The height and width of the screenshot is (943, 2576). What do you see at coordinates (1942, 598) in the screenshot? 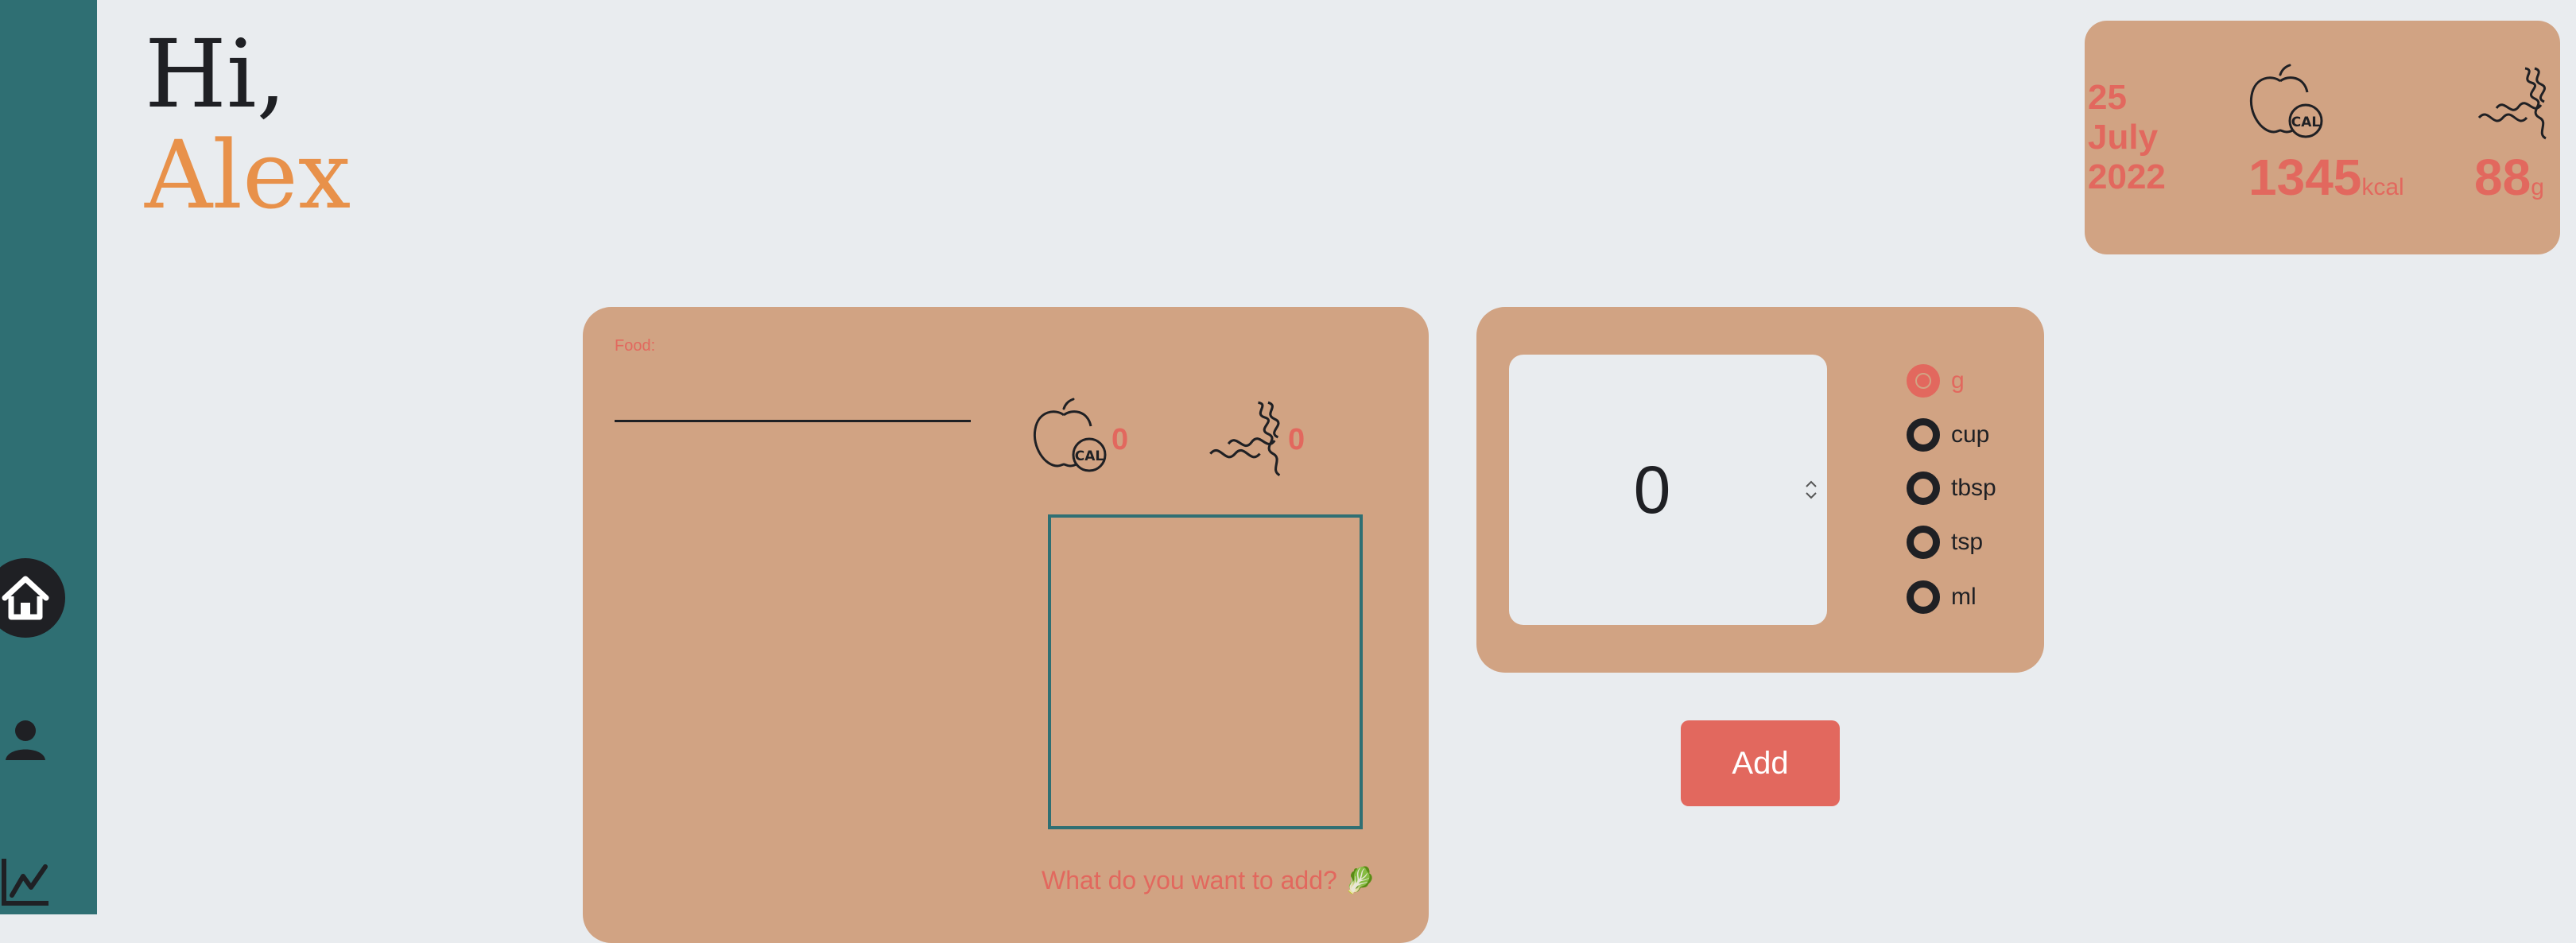
I see `unit-option-ml: ml` at bounding box center [1942, 598].